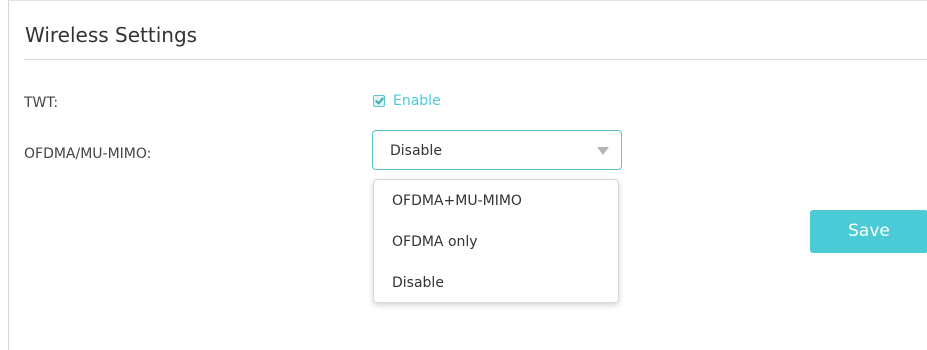 The height and width of the screenshot is (350, 927). What do you see at coordinates (496, 241) in the screenshot?
I see `ofdma-dropdown-list: OFDMA+MU-MIMO OFDMA only Disable` at bounding box center [496, 241].